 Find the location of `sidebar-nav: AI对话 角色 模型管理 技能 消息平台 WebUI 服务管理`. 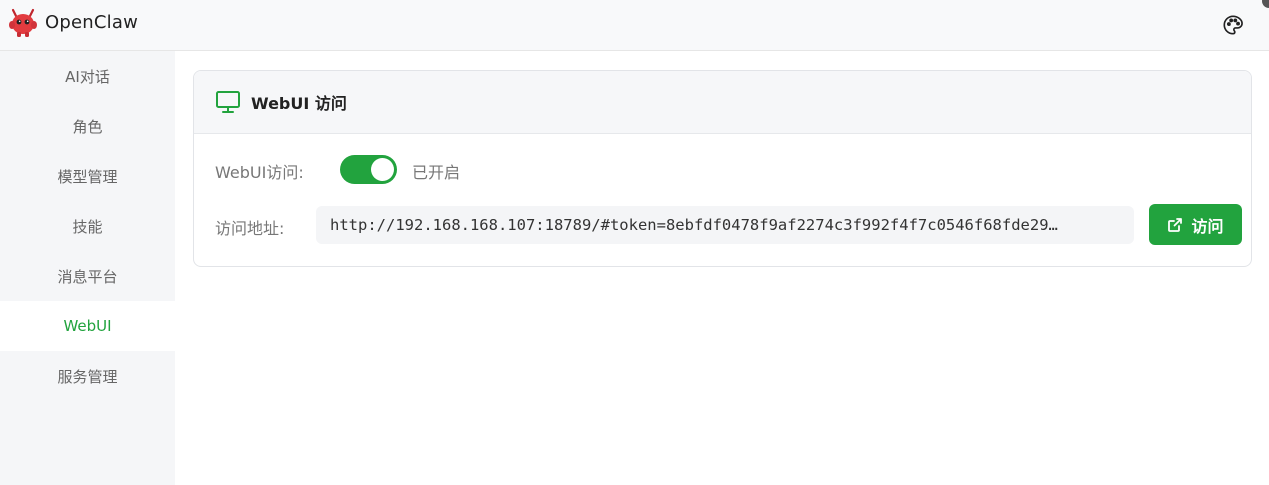

sidebar-nav: AI对话 角色 模型管理 技能 消息平台 WebUI 服务管理 is located at coordinates (87, 268).